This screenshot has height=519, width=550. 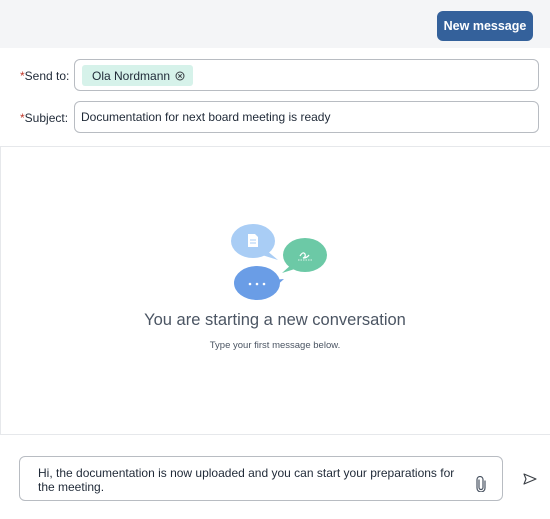 I want to click on typing-bubble-icon, so click(x=259, y=283).